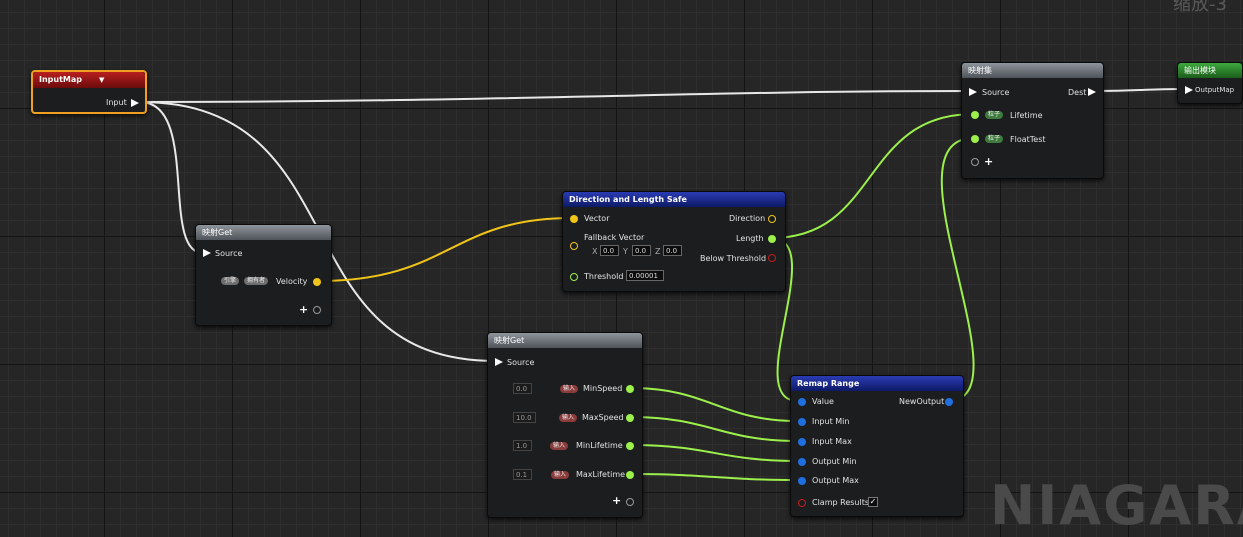  I want to click on clamp-results-label: Clamp Results, so click(841, 502).